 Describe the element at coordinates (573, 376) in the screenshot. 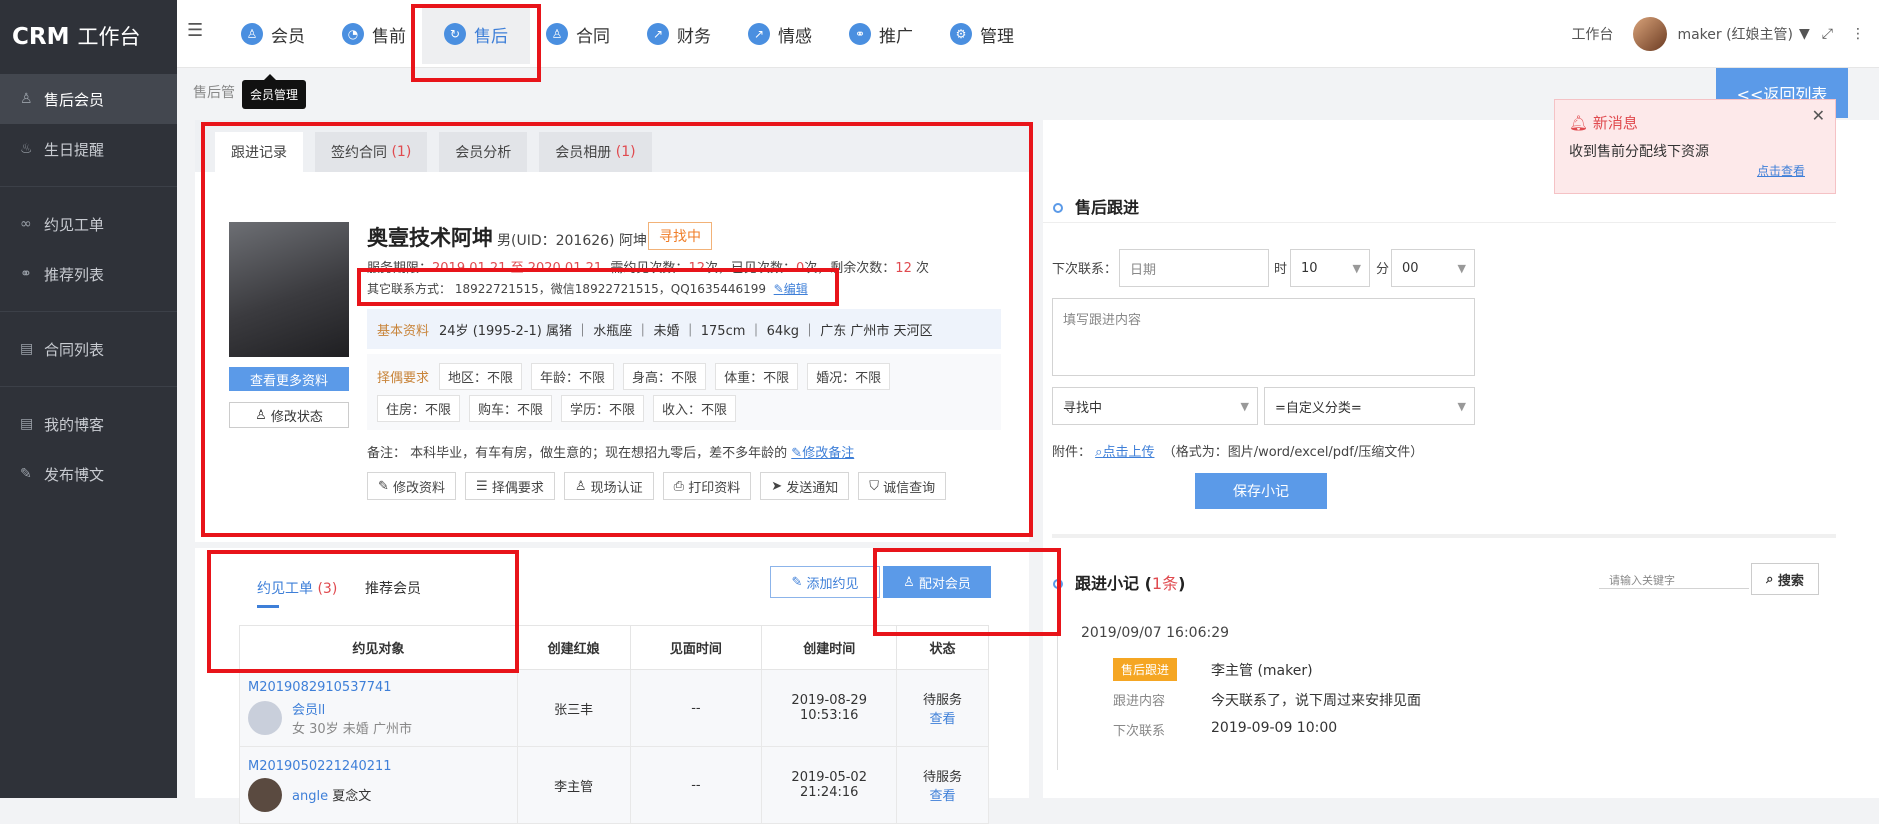

I see `req-chip: 年龄：不限` at that location.